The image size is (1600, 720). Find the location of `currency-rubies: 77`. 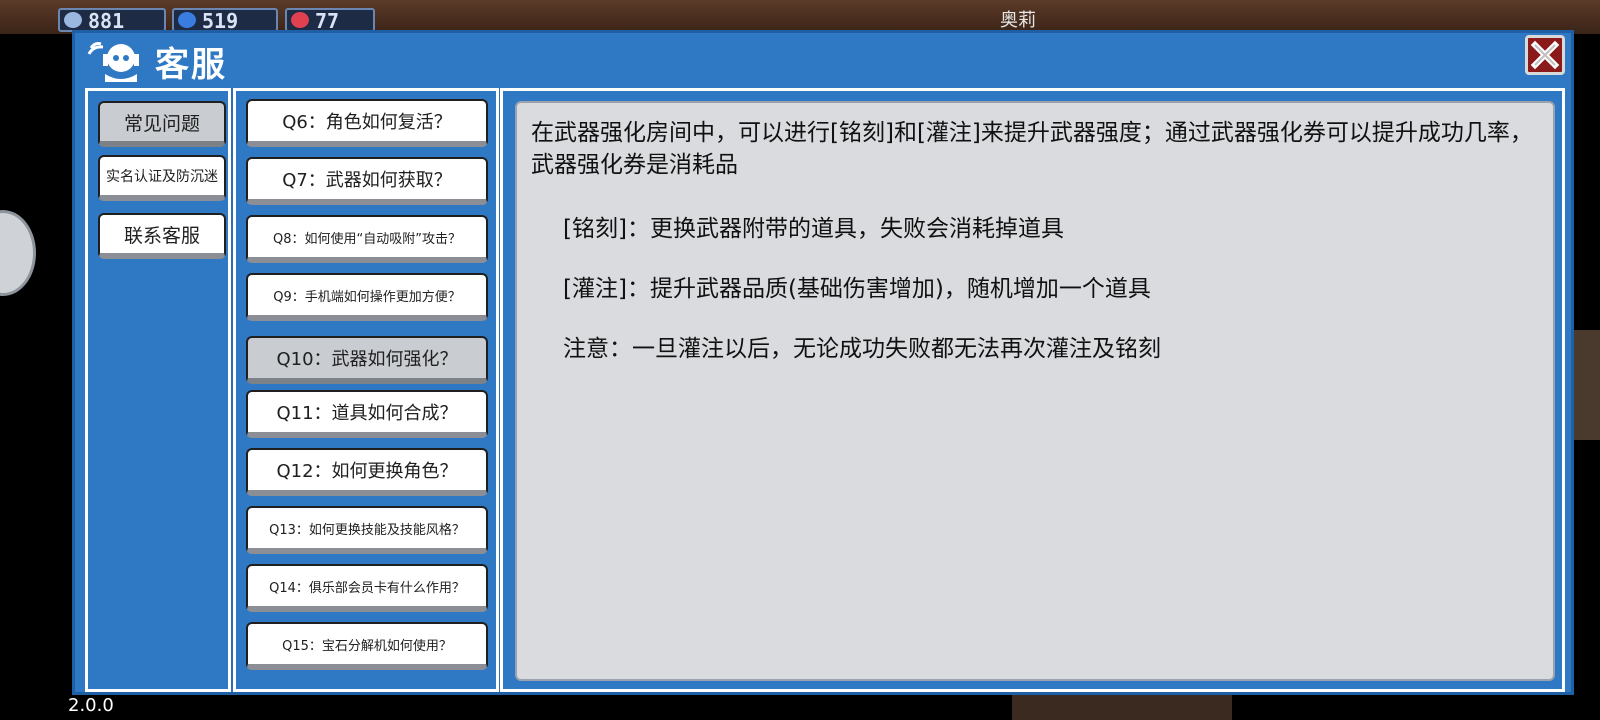

currency-rubies: 77 is located at coordinates (330, 20).